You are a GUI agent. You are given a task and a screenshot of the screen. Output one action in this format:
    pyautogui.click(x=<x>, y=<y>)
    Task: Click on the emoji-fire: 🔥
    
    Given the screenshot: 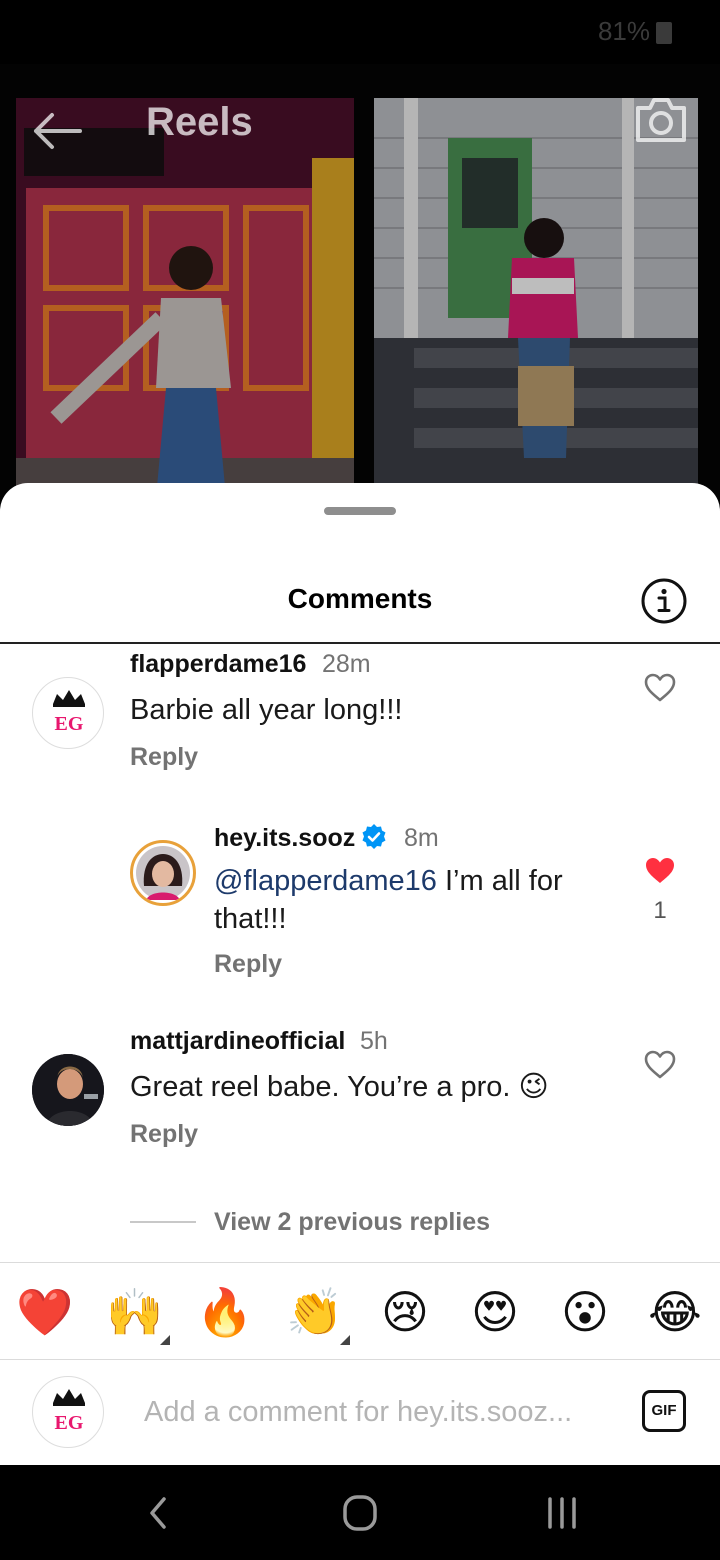 What is the action you would take?
    pyautogui.click(x=225, y=1312)
    